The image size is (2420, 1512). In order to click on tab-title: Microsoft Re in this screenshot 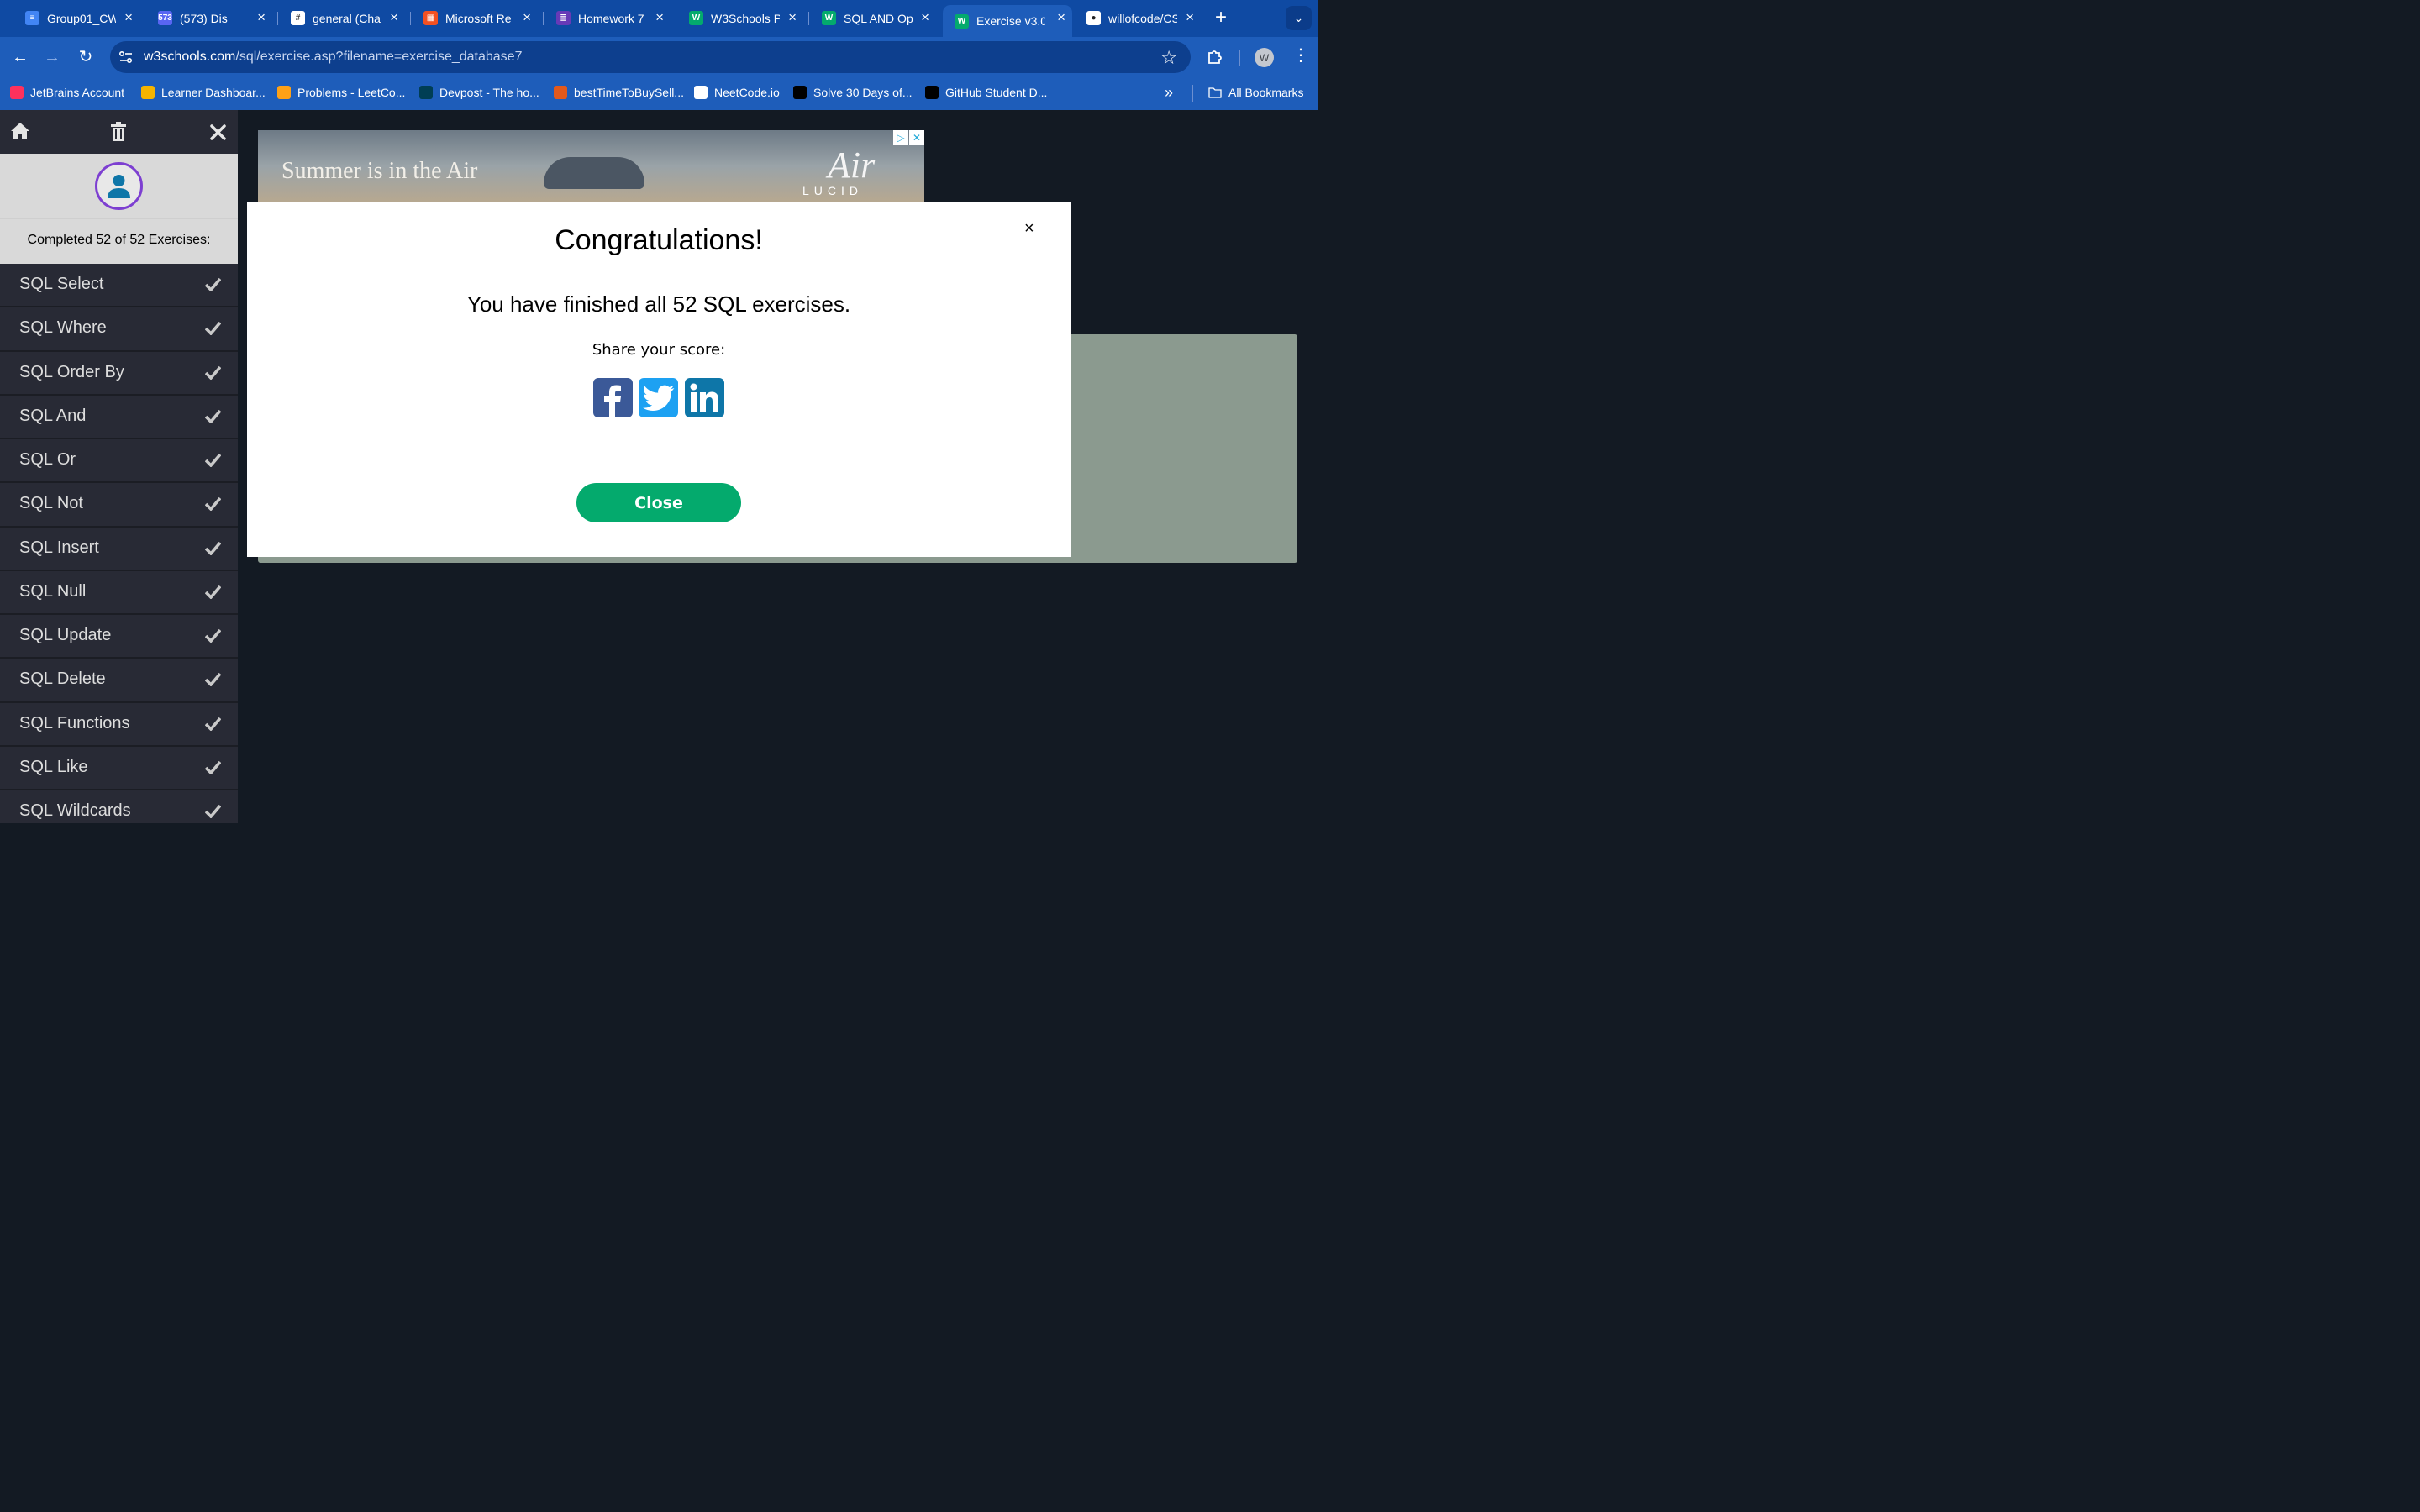, I will do `click(479, 18)`.